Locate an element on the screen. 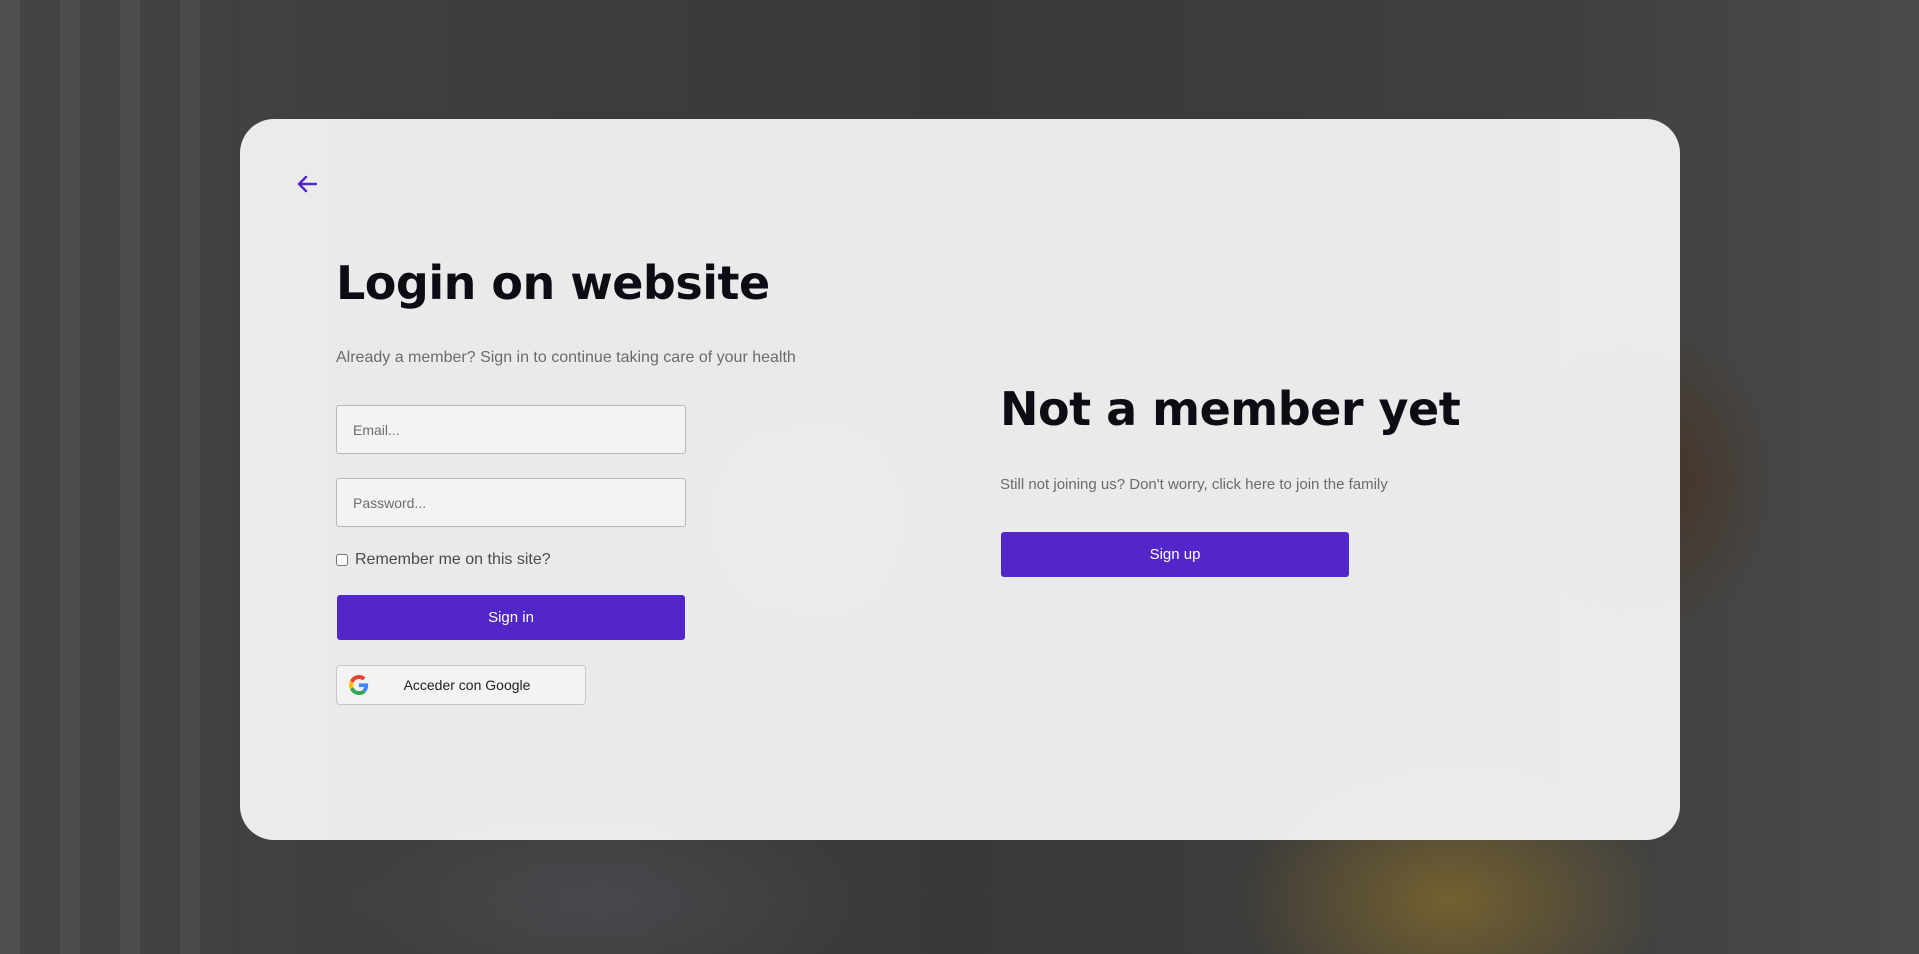  background-fence is located at coordinates (120, 477).